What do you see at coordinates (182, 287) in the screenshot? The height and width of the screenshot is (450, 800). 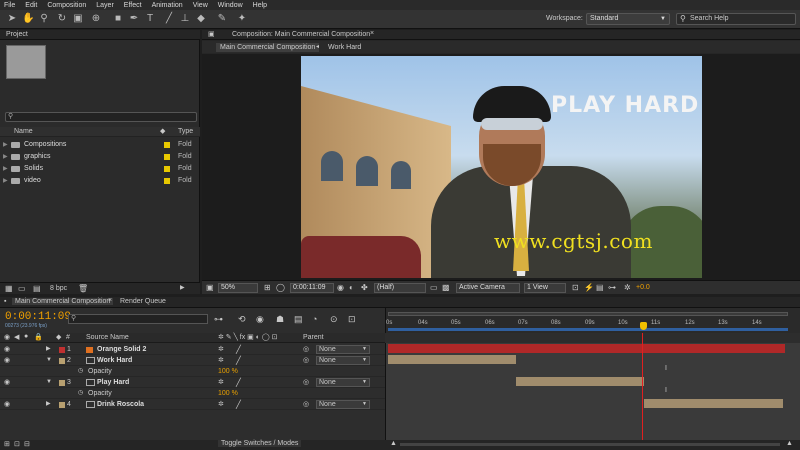 I see `scroll-arrow-icon: ▶` at bounding box center [182, 287].